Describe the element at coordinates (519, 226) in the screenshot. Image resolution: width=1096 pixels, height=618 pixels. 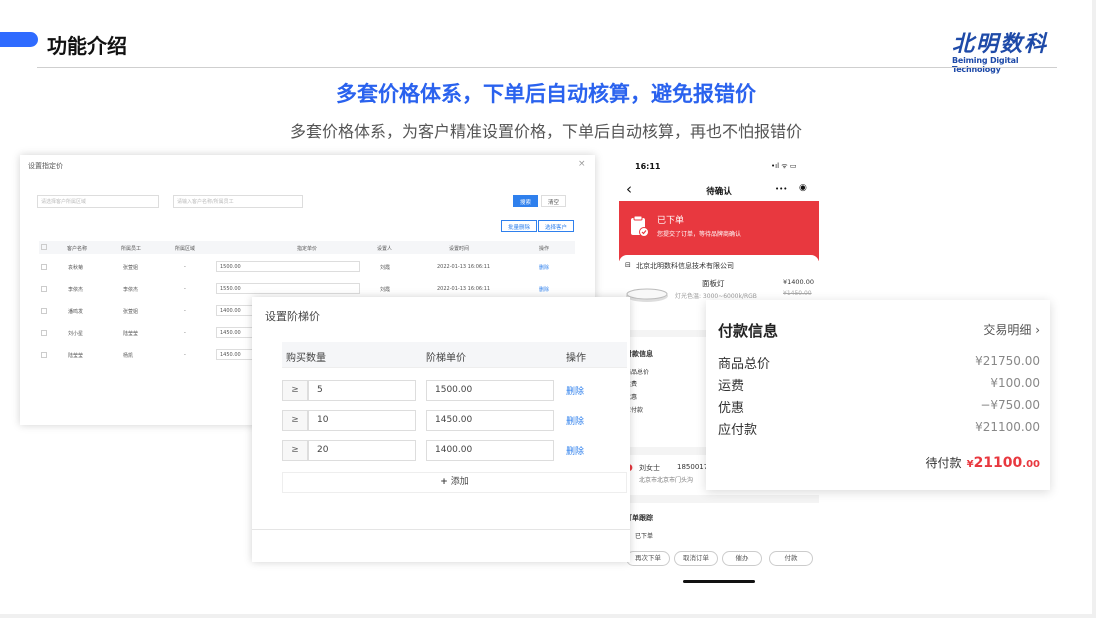
I see `batch-delete-button: 批量删除` at that location.